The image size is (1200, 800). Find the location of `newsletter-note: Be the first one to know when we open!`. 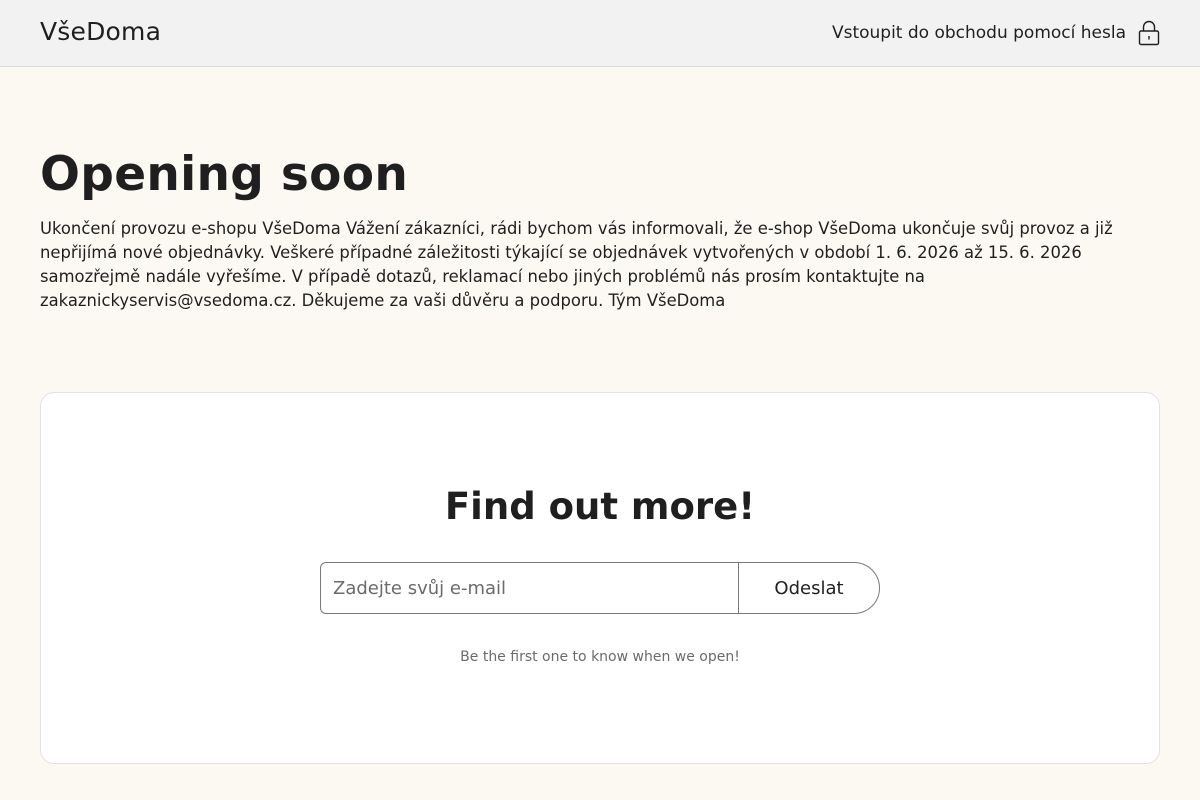

newsletter-note: Be the first one to know when we open! is located at coordinates (600, 657).